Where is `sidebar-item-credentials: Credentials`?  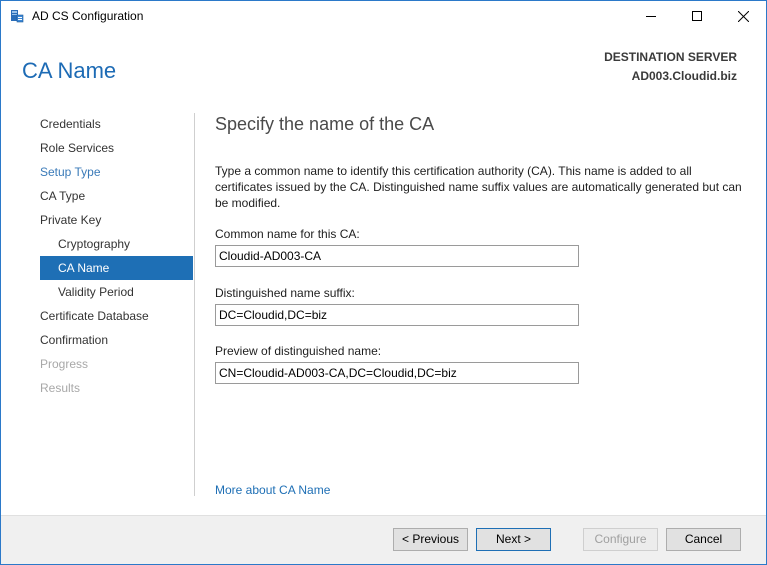
sidebar-item-credentials: Credentials is located at coordinates (70, 124).